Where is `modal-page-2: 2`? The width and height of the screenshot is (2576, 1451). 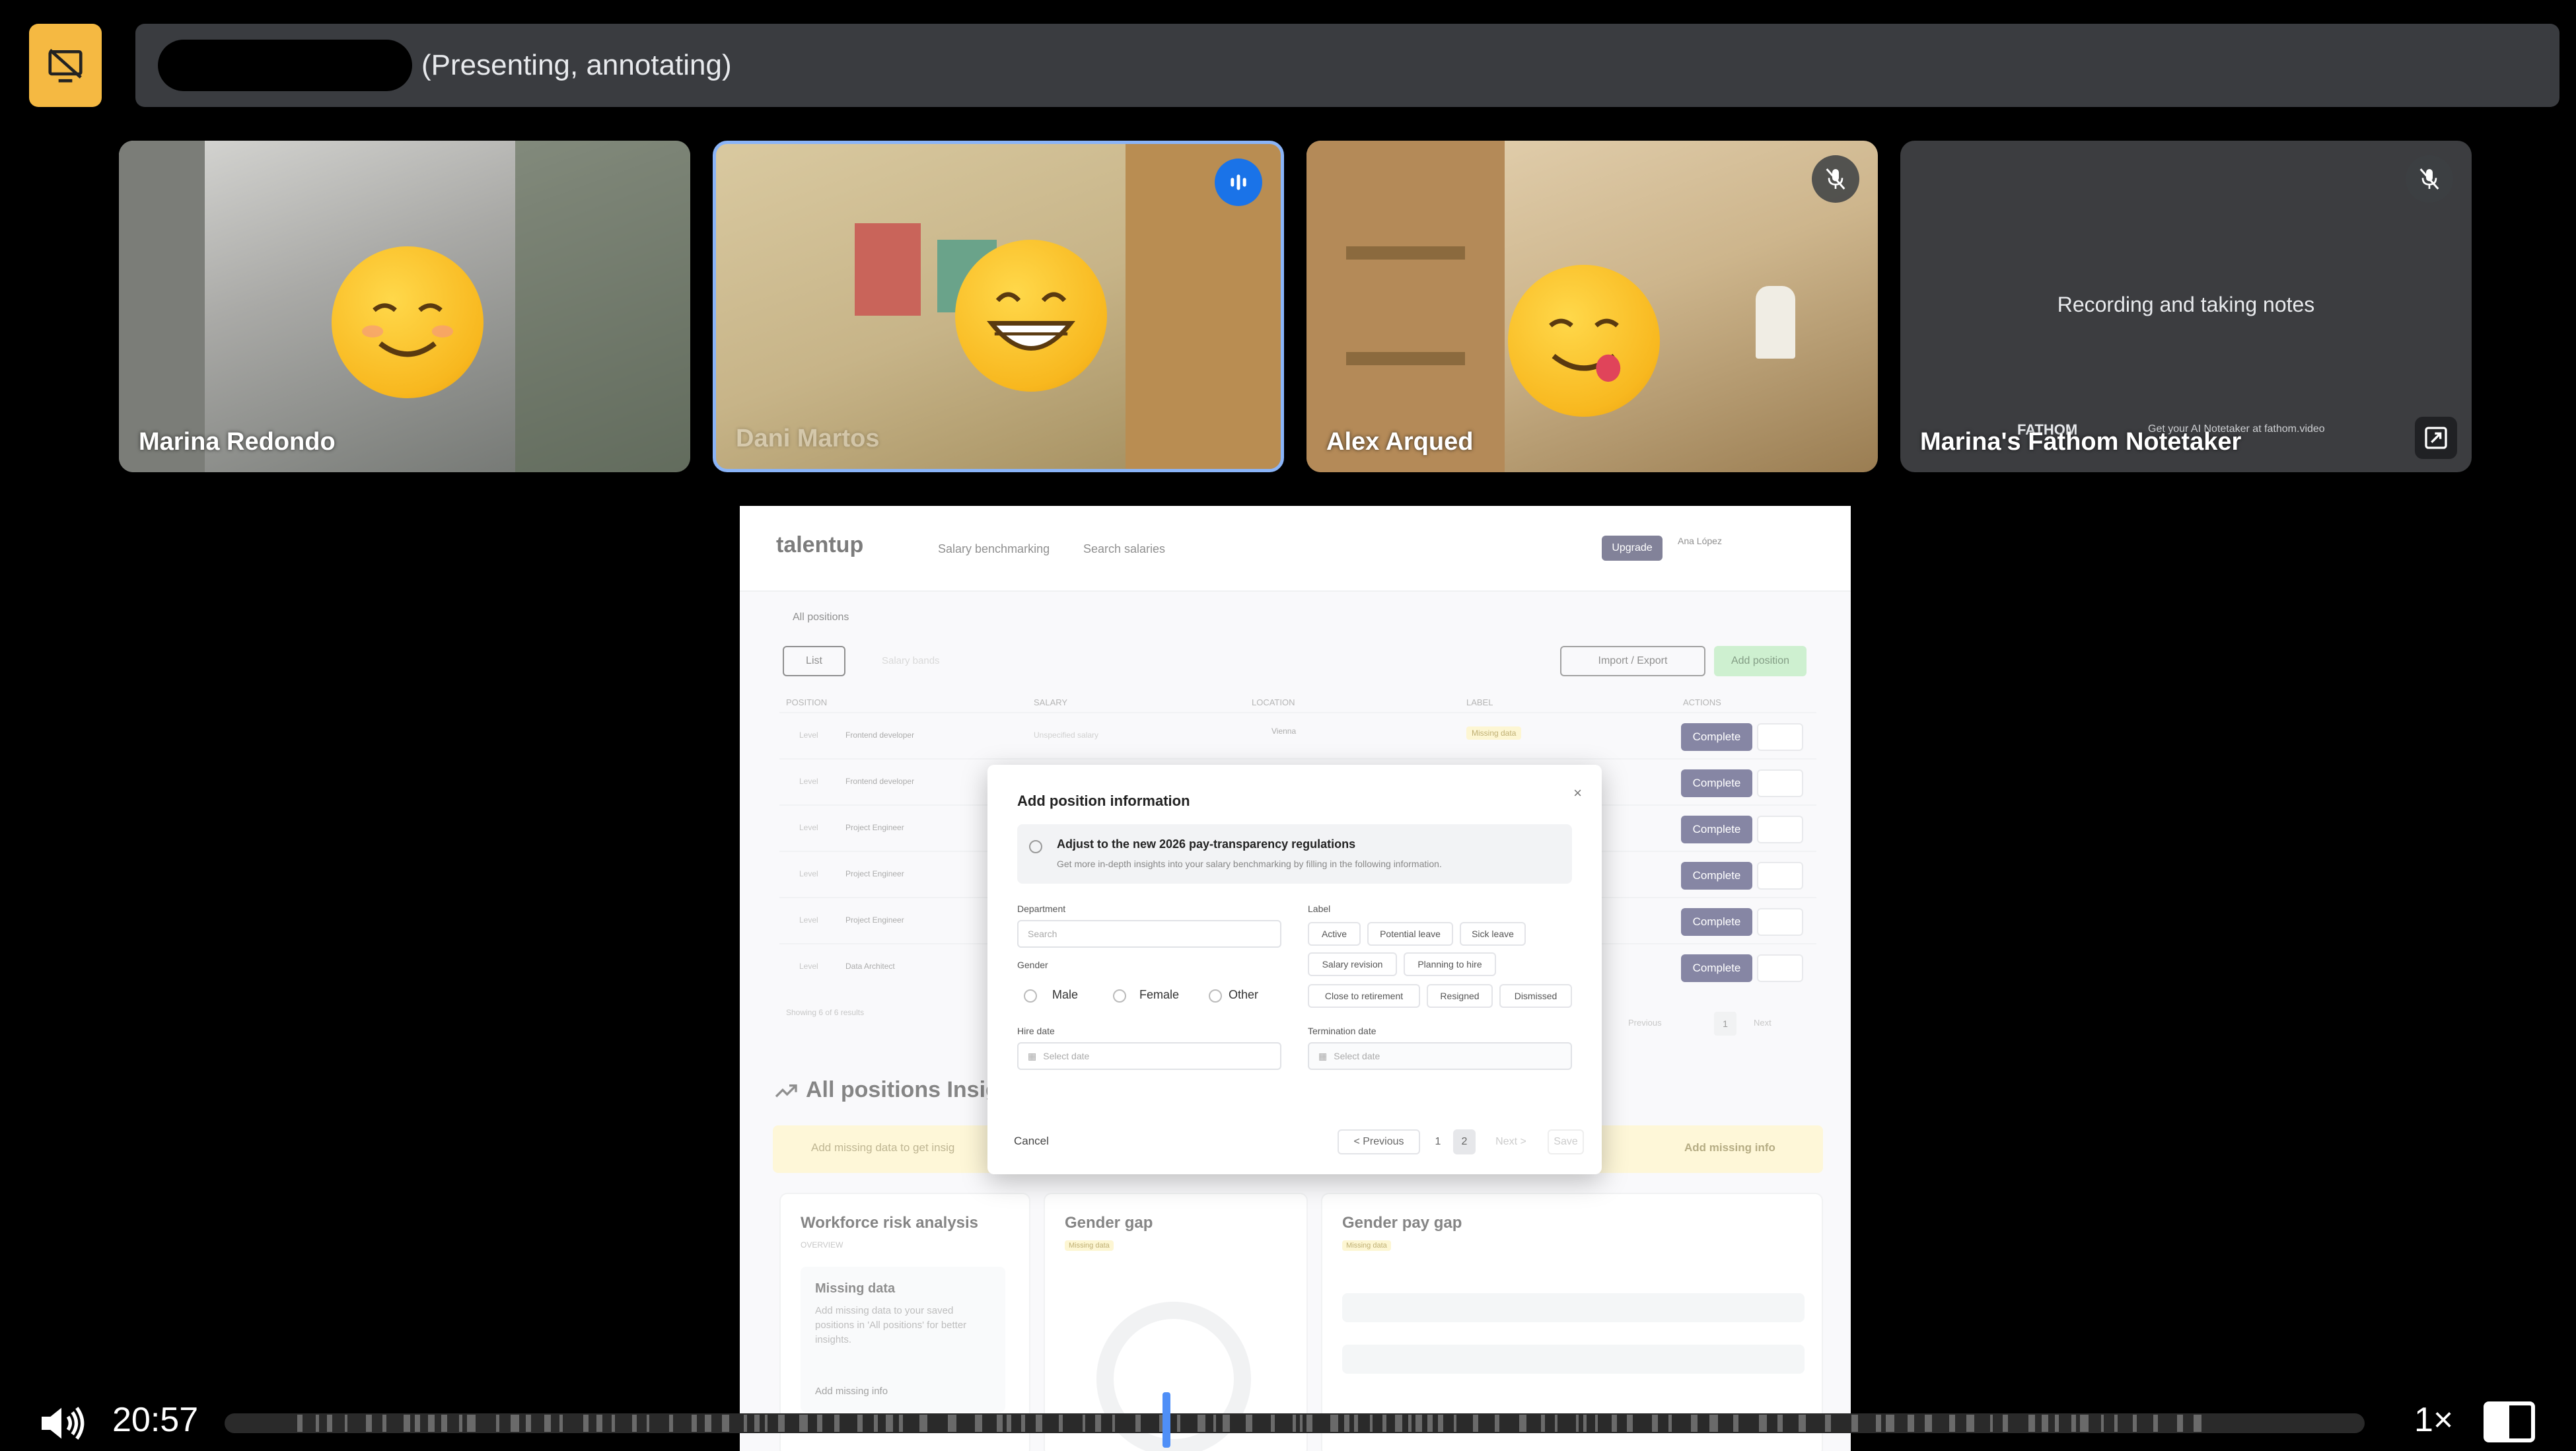 modal-page-2: 2 is located at coordinates (1464, 1141).